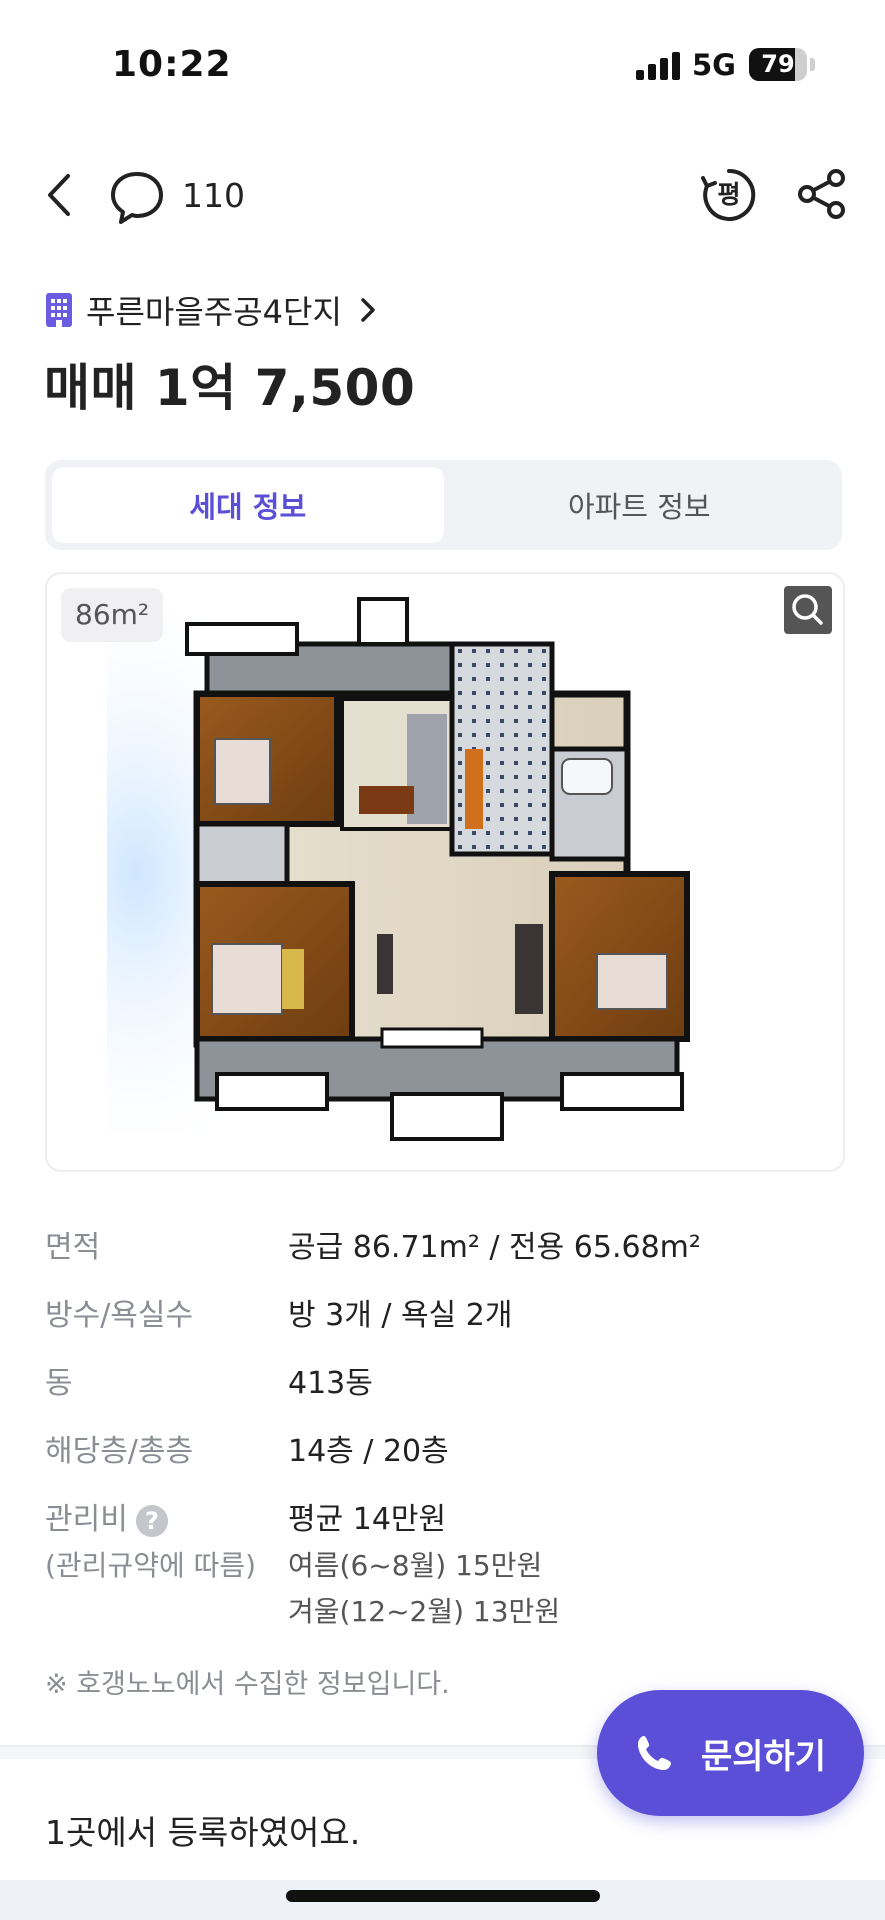 This screenshot has width=885, height=1920. Describe the element at coordinates (151, 1565) in the screenshot. I see `fee-sublabel: (관리규약에 따름)` at that location.